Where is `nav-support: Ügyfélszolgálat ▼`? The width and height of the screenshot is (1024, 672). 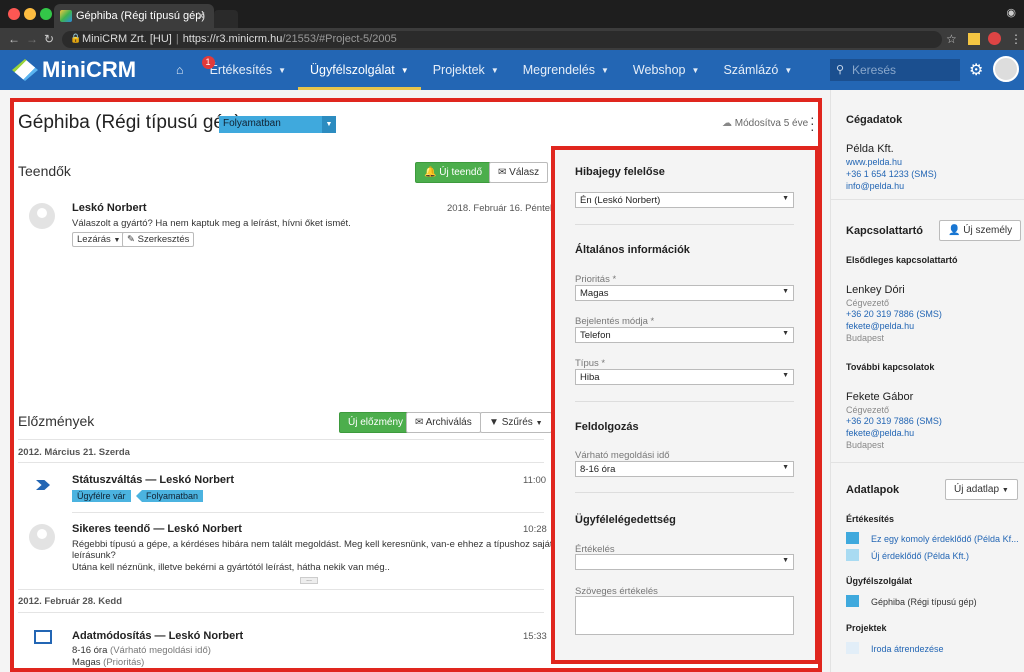
nav-support: Ügyfélszolgálat ▼ is located at coordinates (359, 70).